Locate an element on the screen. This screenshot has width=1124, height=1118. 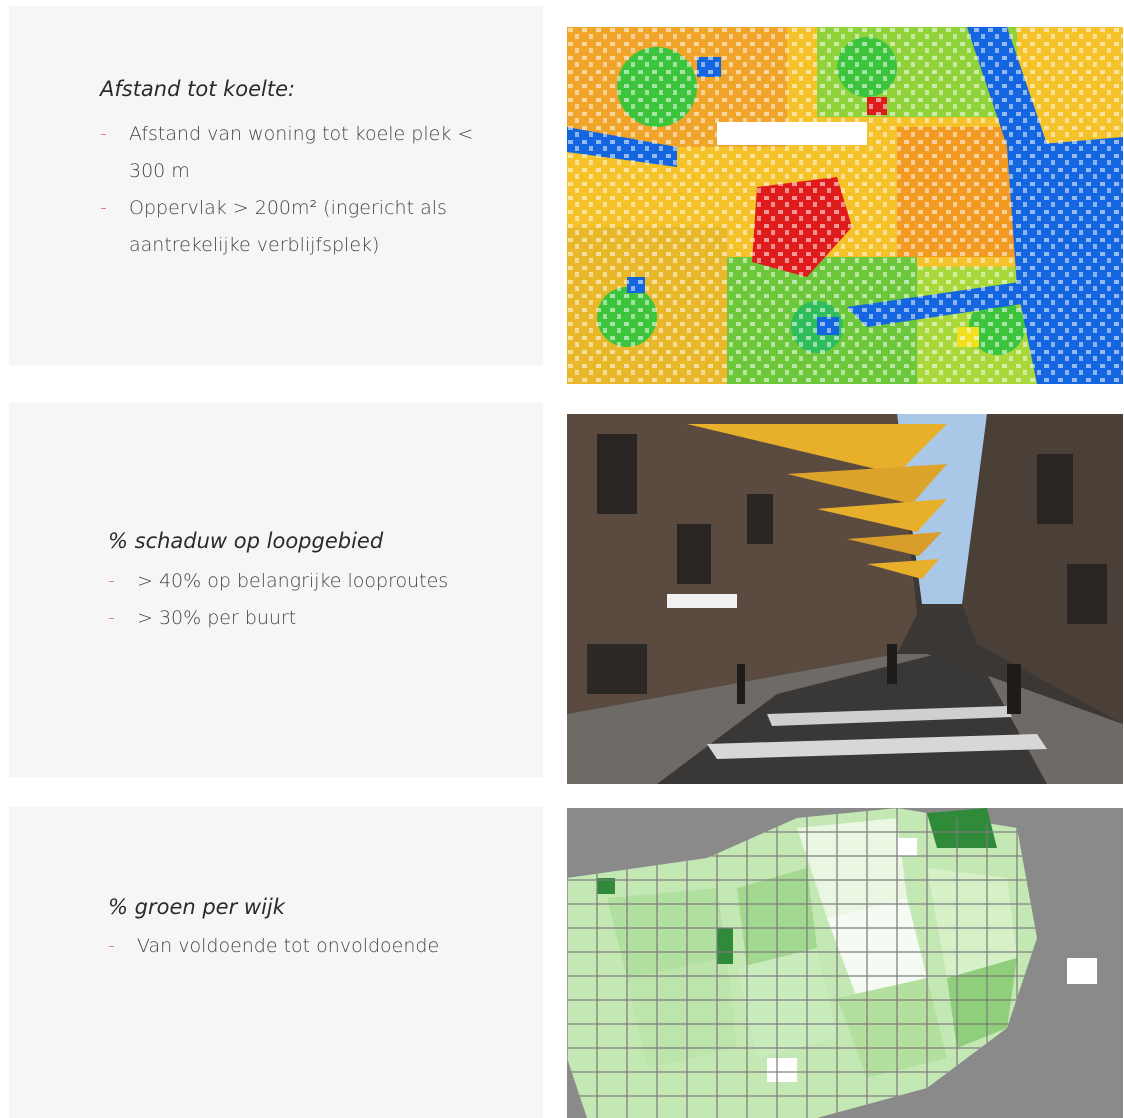
green-per-district-map-icon is located at coordinates (845, 963).